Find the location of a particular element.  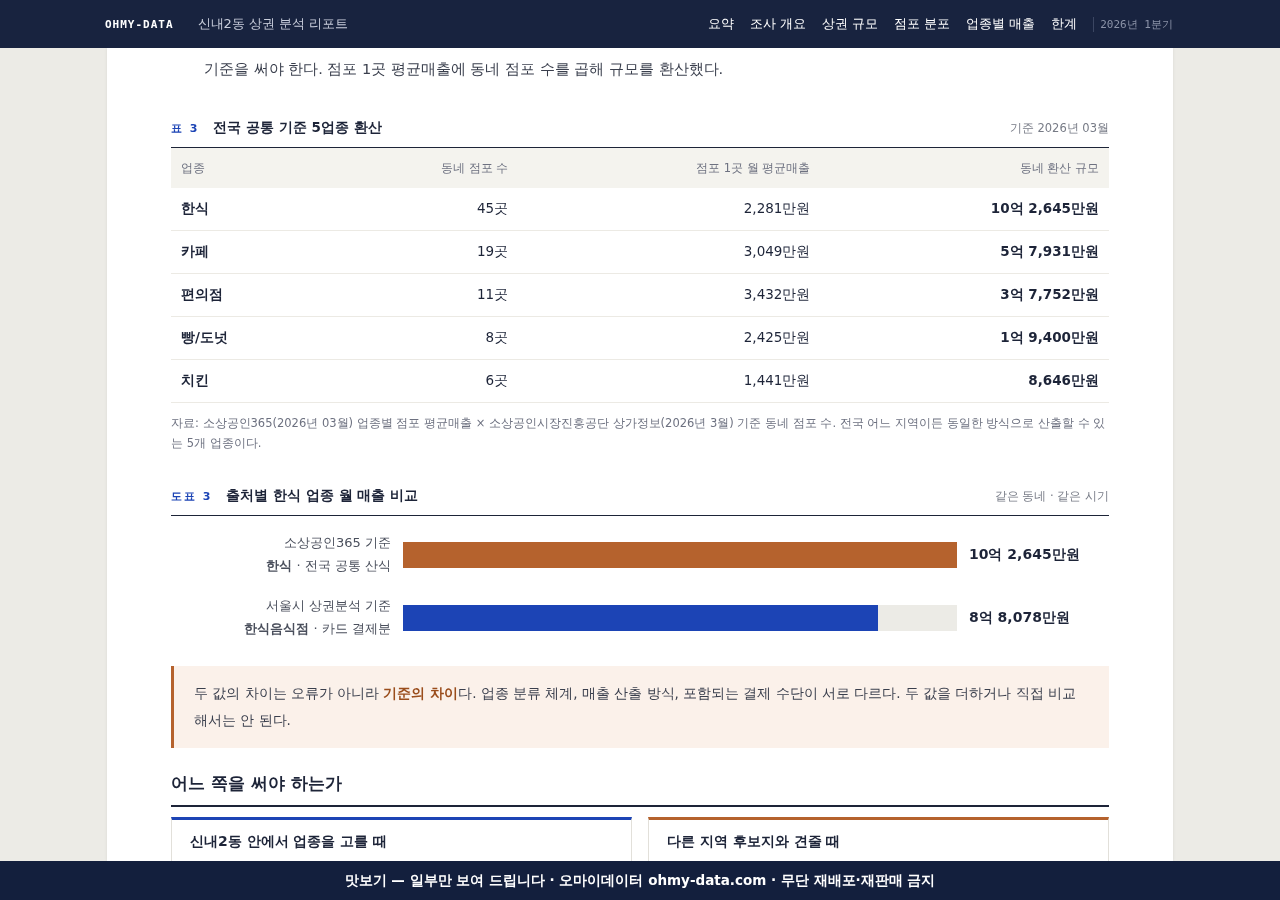

table-cell: 한식 is located at coordinates (246, 209).